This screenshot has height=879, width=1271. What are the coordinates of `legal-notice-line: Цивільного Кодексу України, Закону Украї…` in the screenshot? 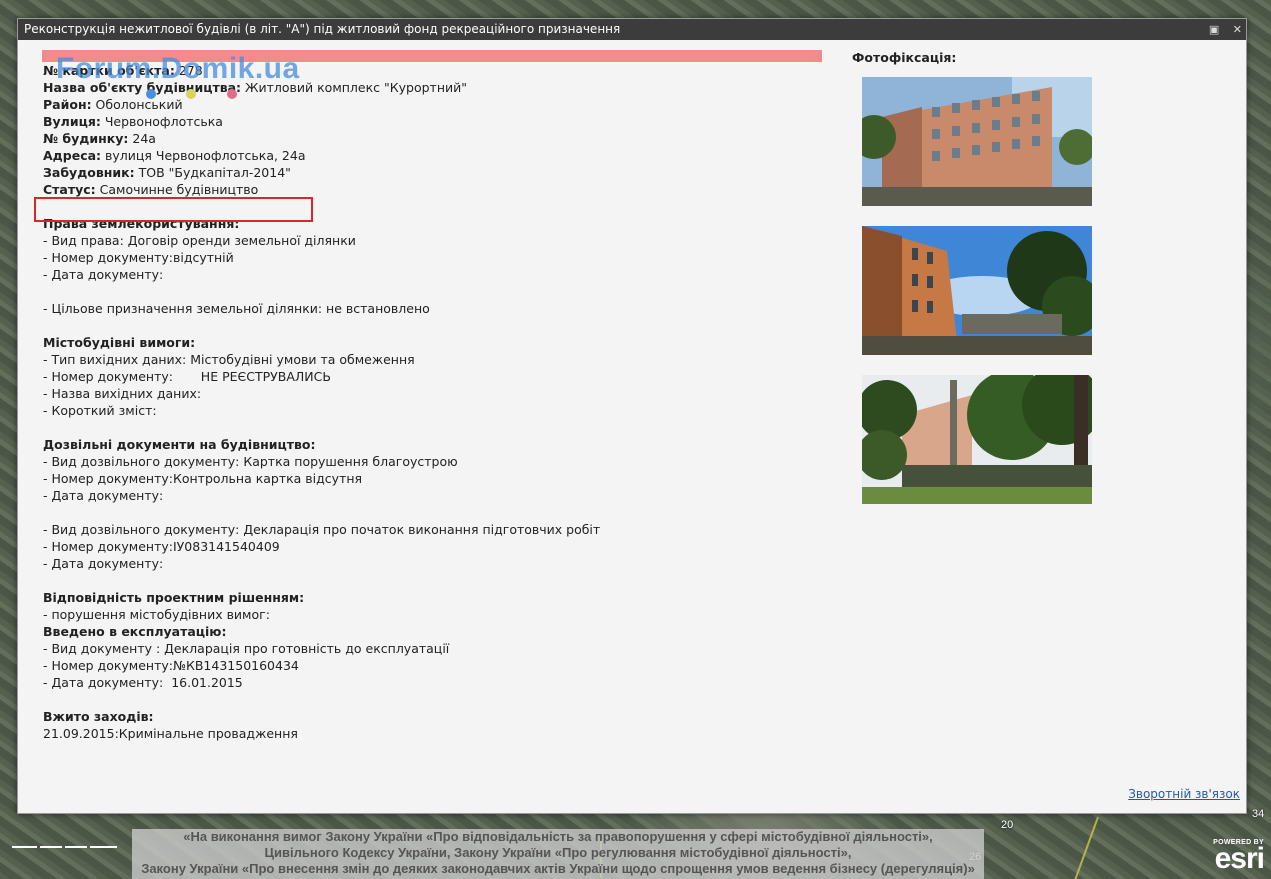 It's located at (558, 852).